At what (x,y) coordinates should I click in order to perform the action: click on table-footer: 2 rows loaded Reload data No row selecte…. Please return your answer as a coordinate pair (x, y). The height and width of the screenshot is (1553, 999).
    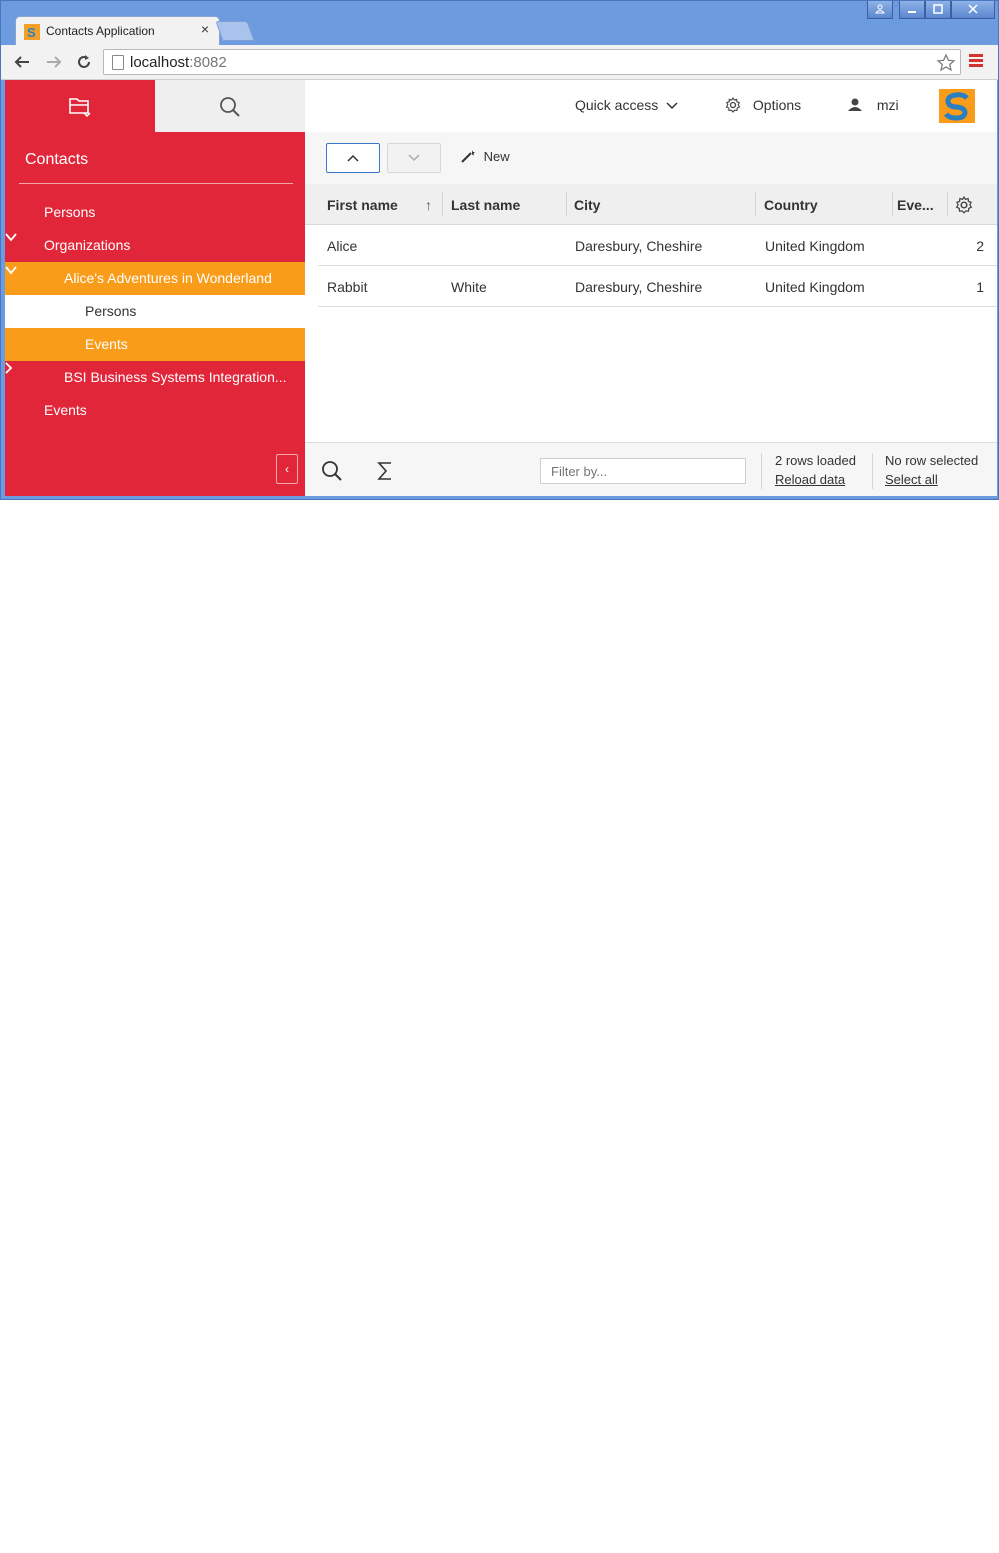
    Looking at the image, I should click on (651, 469).